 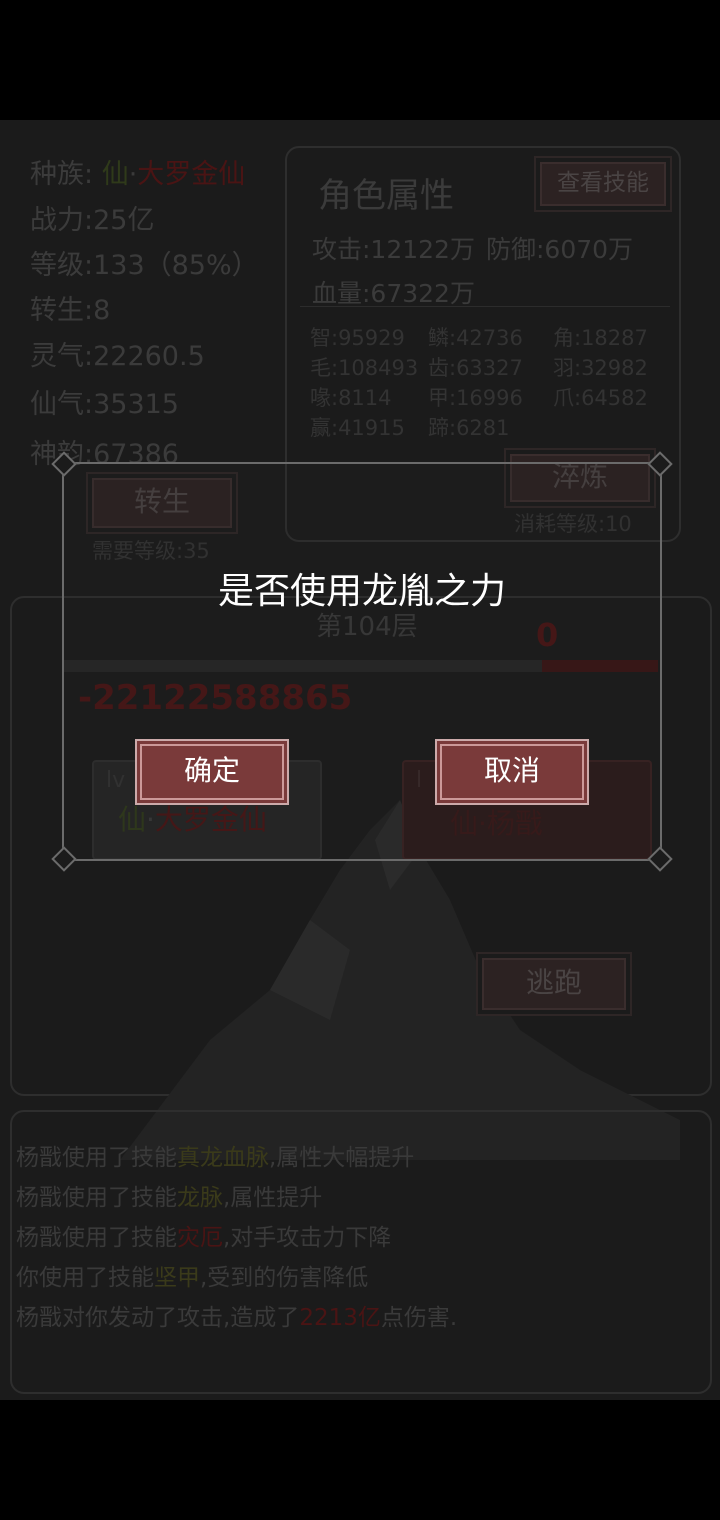 I want to click on cancel-button: 取消, so click(x=512, y=772).